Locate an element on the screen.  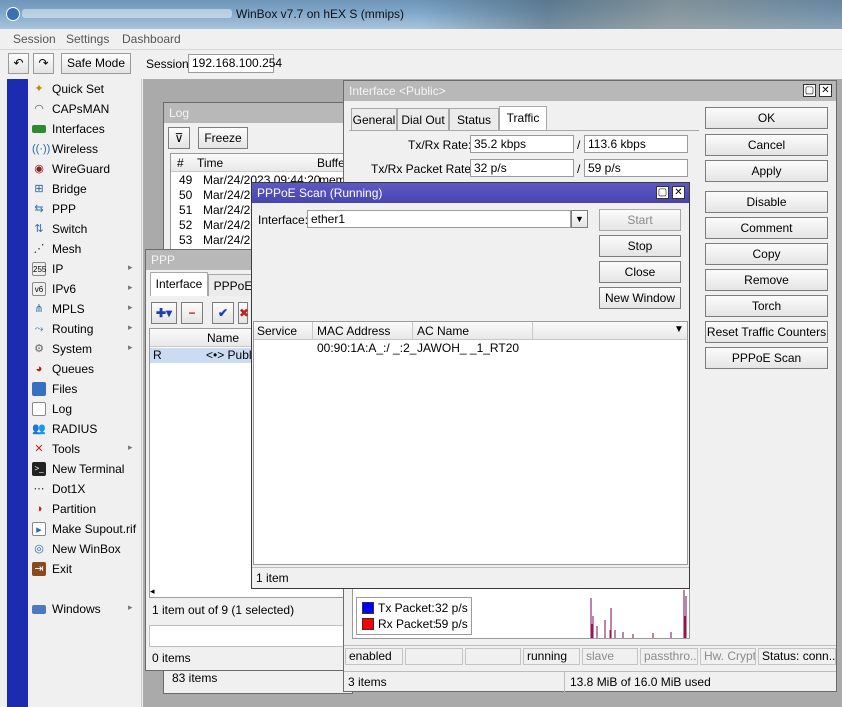
reset-traffic-counters-button: Reset Traffic Counters is located at coordinates (766, 332).